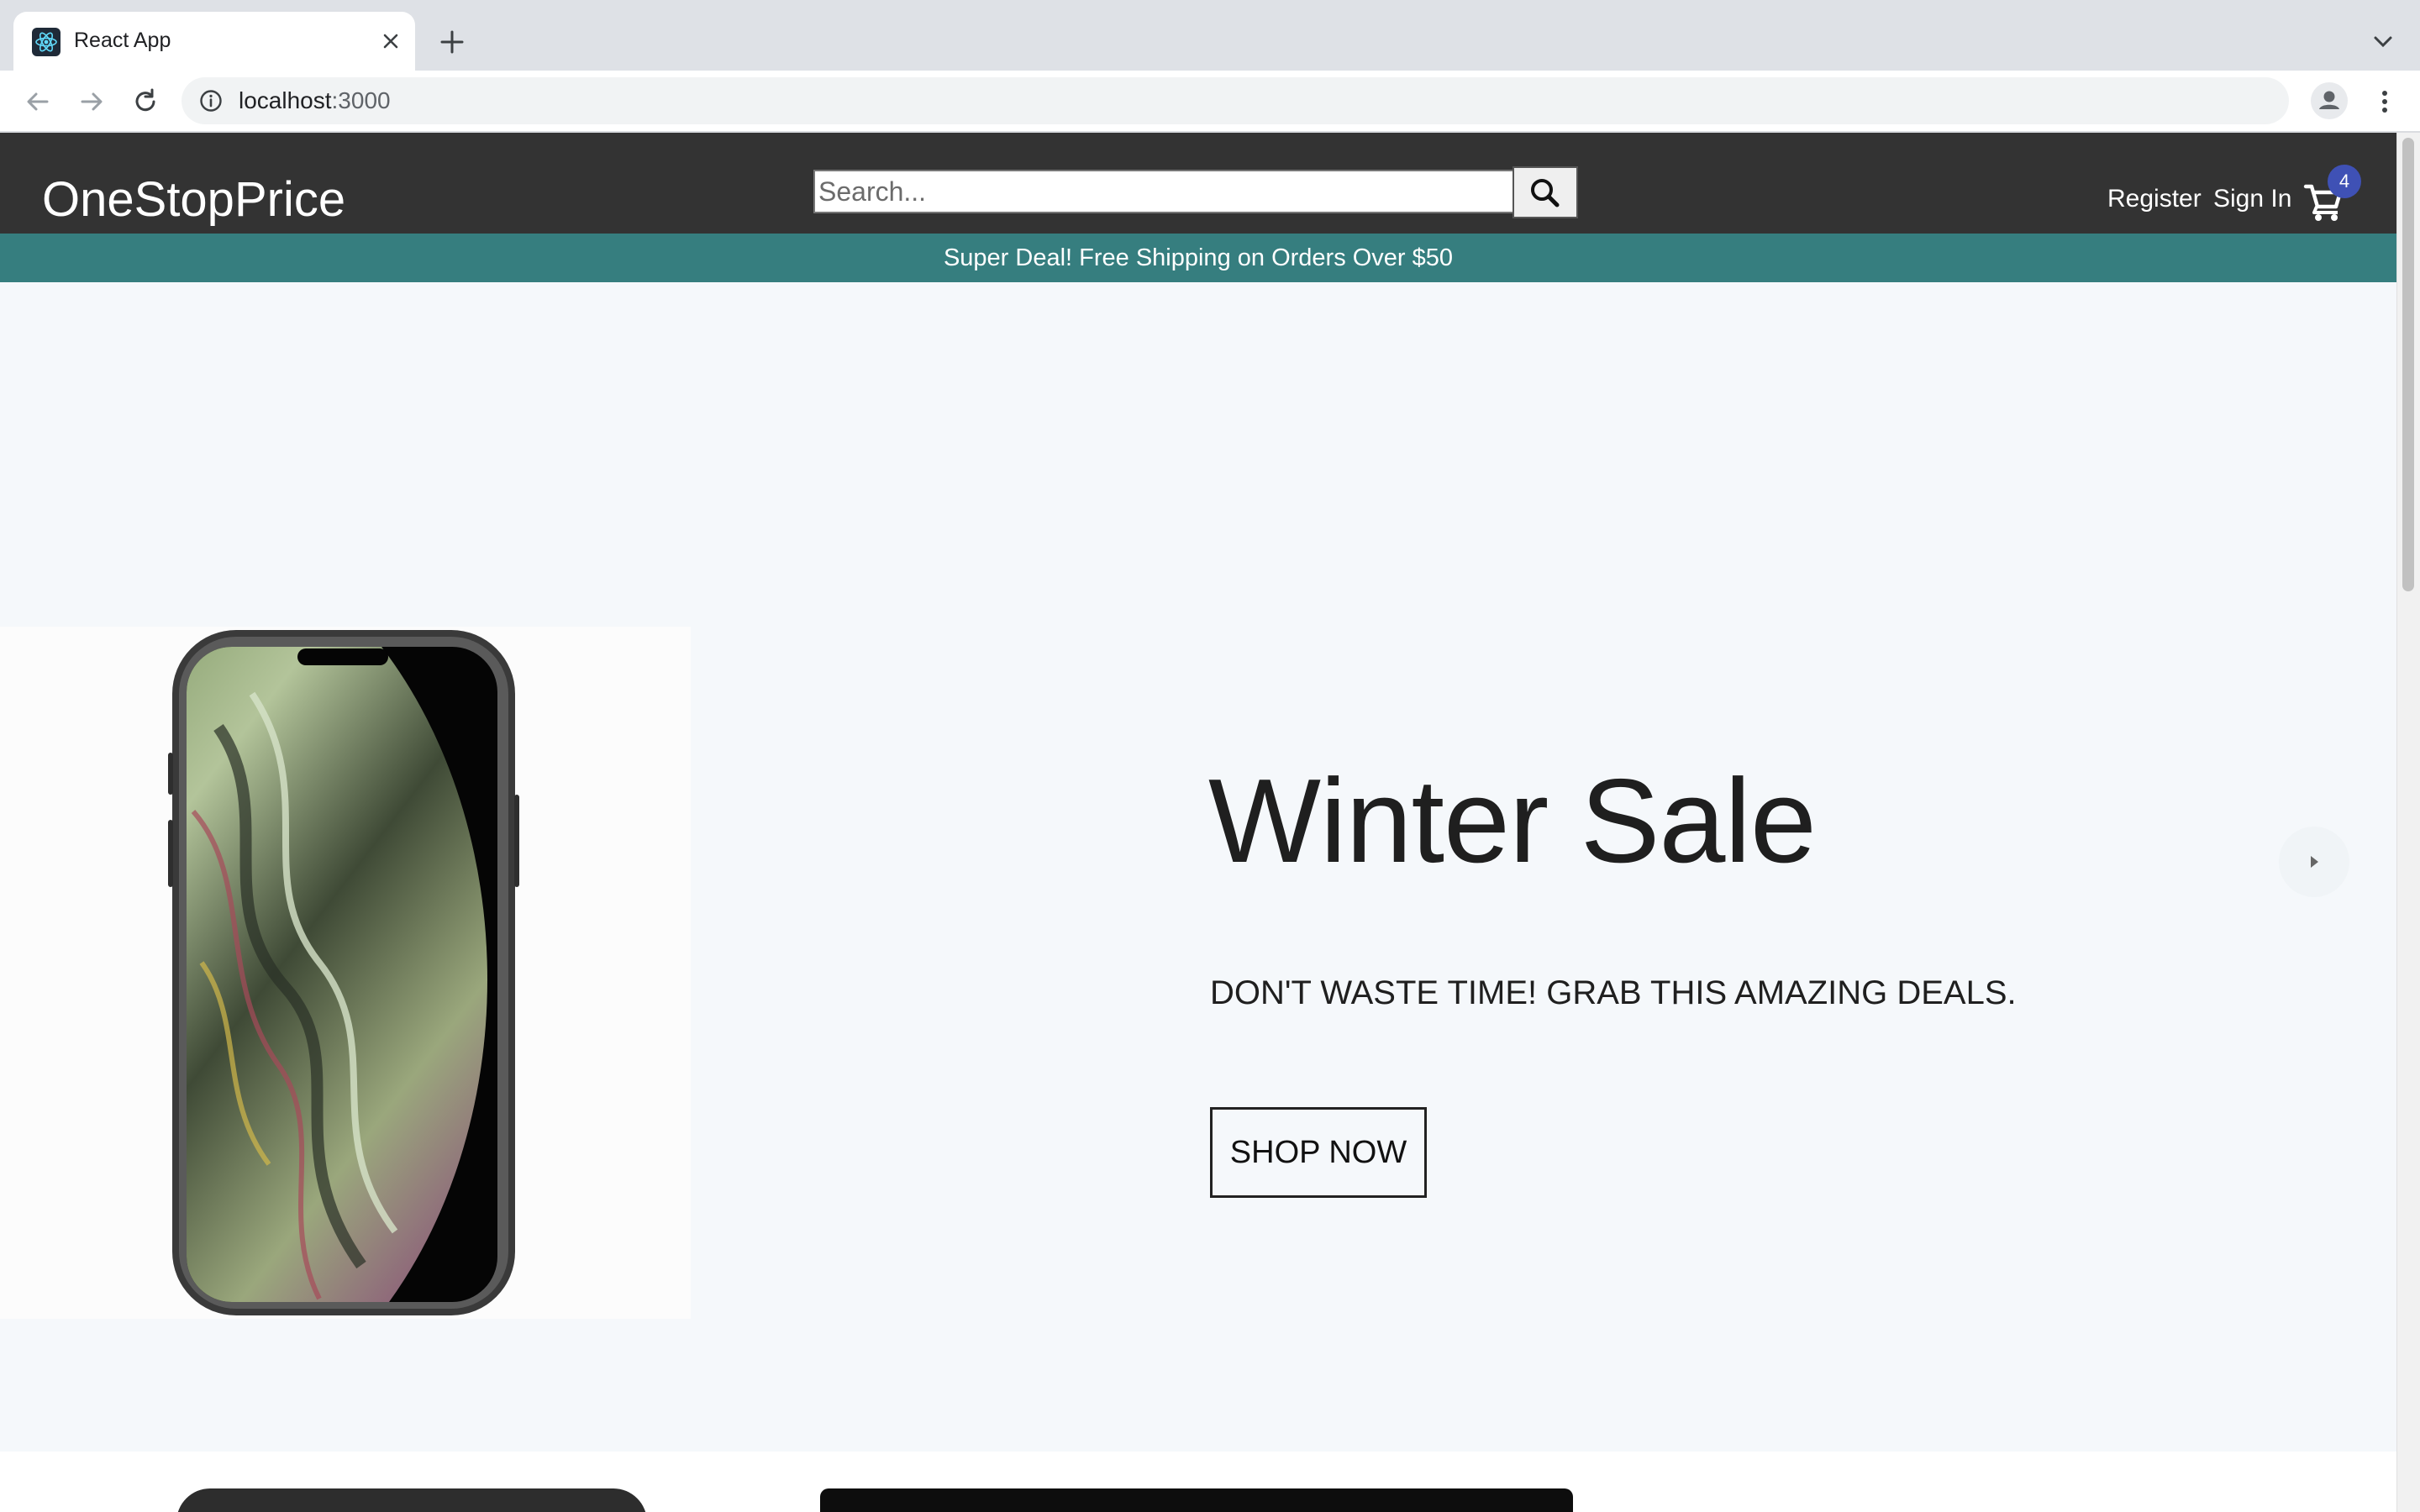 The image size is (2420, 1512). What do you see at coordinates (37, 101) in the screenshot?
I see `arrow-left-icon` at bounding box center [37, 101].